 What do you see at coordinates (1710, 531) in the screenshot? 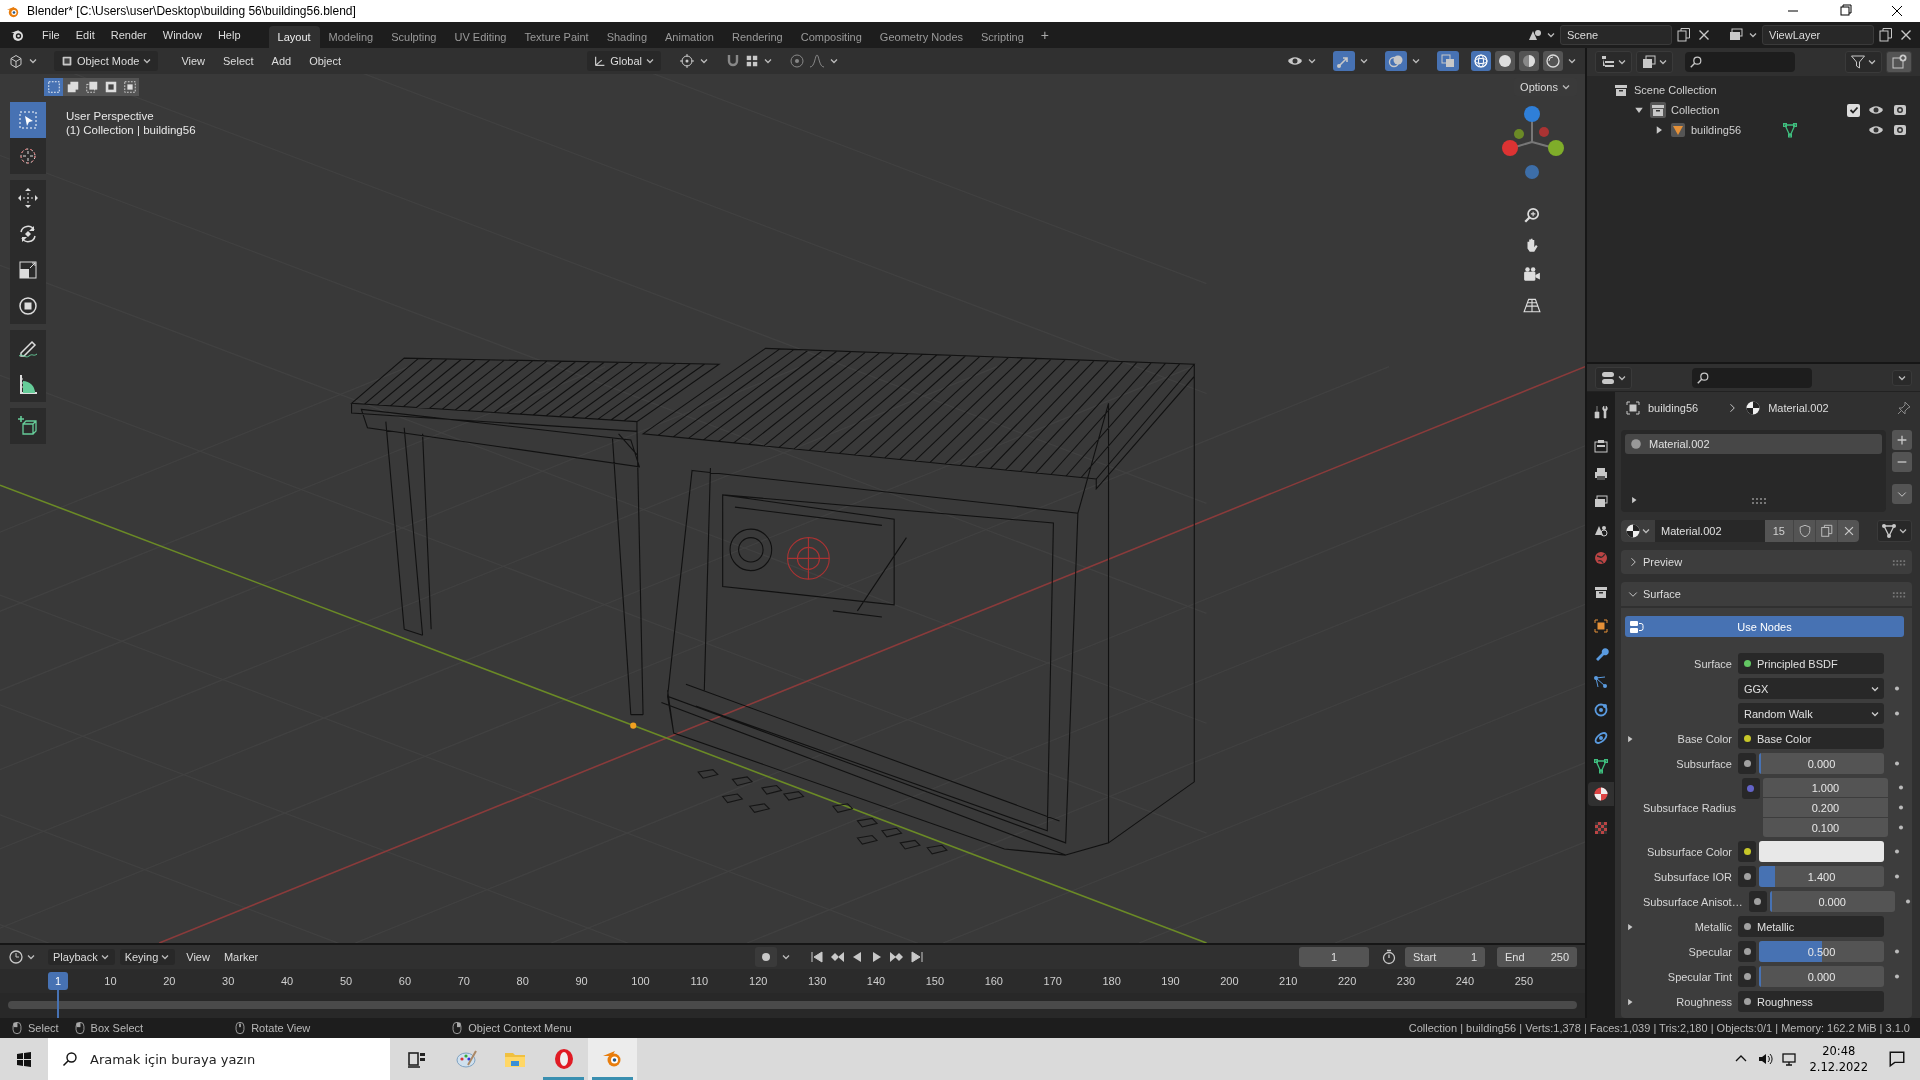
I see `material-name-field: Material.002` at bounding box center [1710, 531].